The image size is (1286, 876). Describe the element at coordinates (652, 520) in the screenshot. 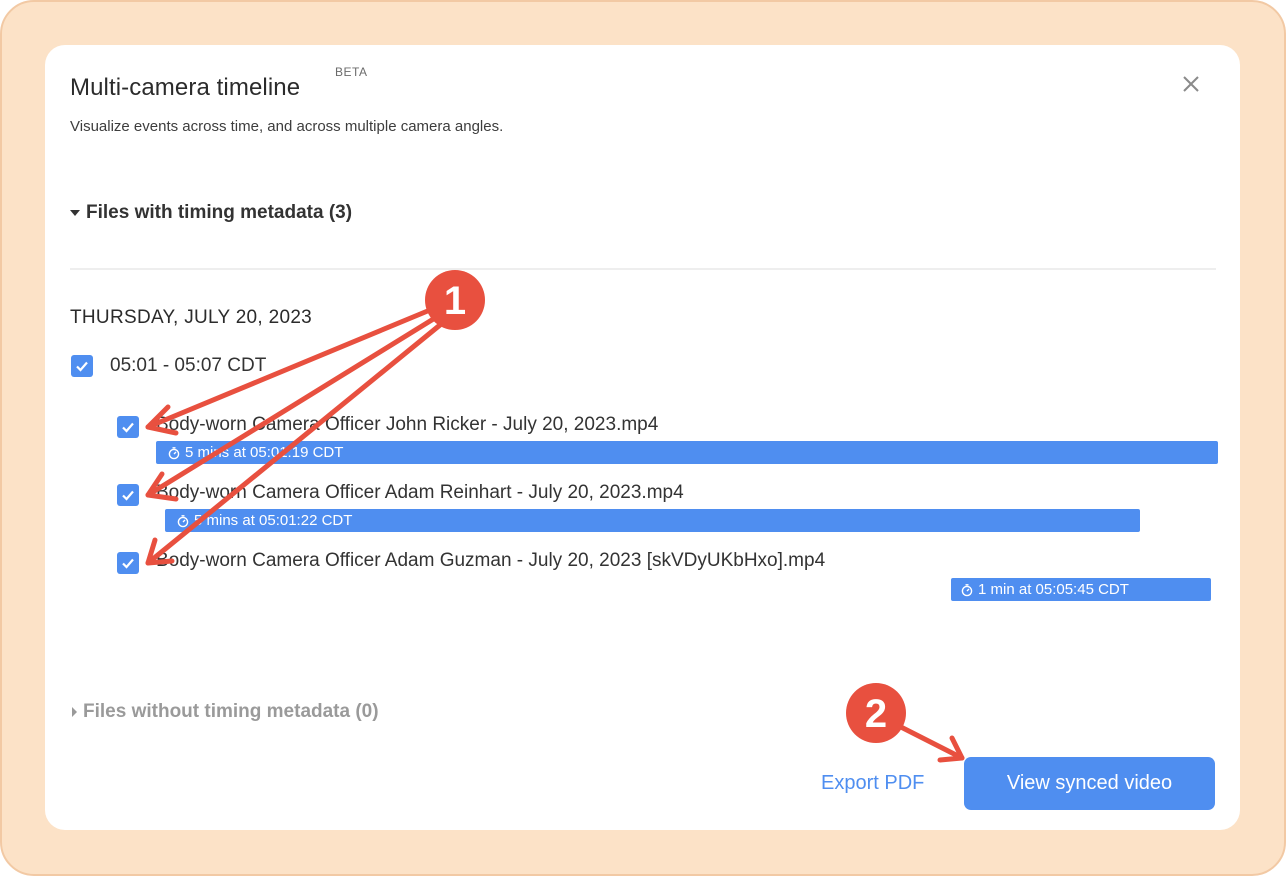

I see `timeline-bar: 5 mins at 05:01:22 CDT` at that location.